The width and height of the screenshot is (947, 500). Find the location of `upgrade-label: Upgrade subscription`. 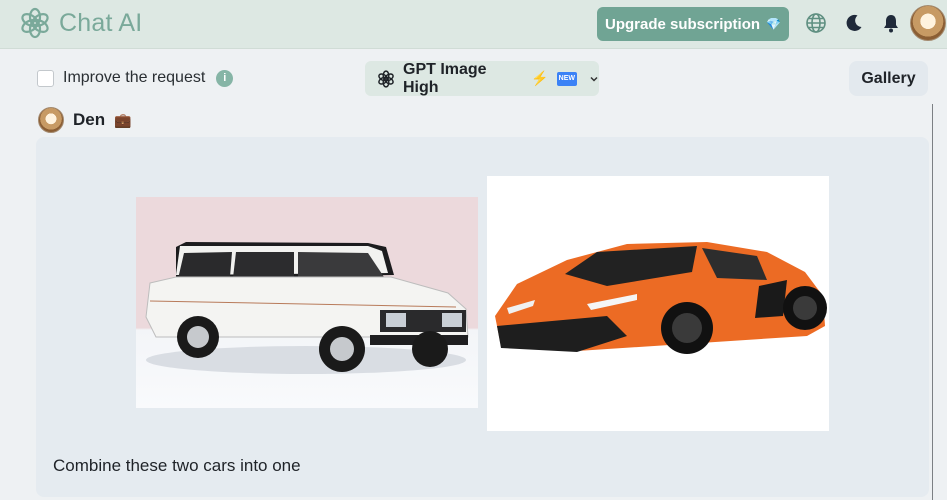

upgrade-label: Upgrade subscription is located at coordinates (683, 24).